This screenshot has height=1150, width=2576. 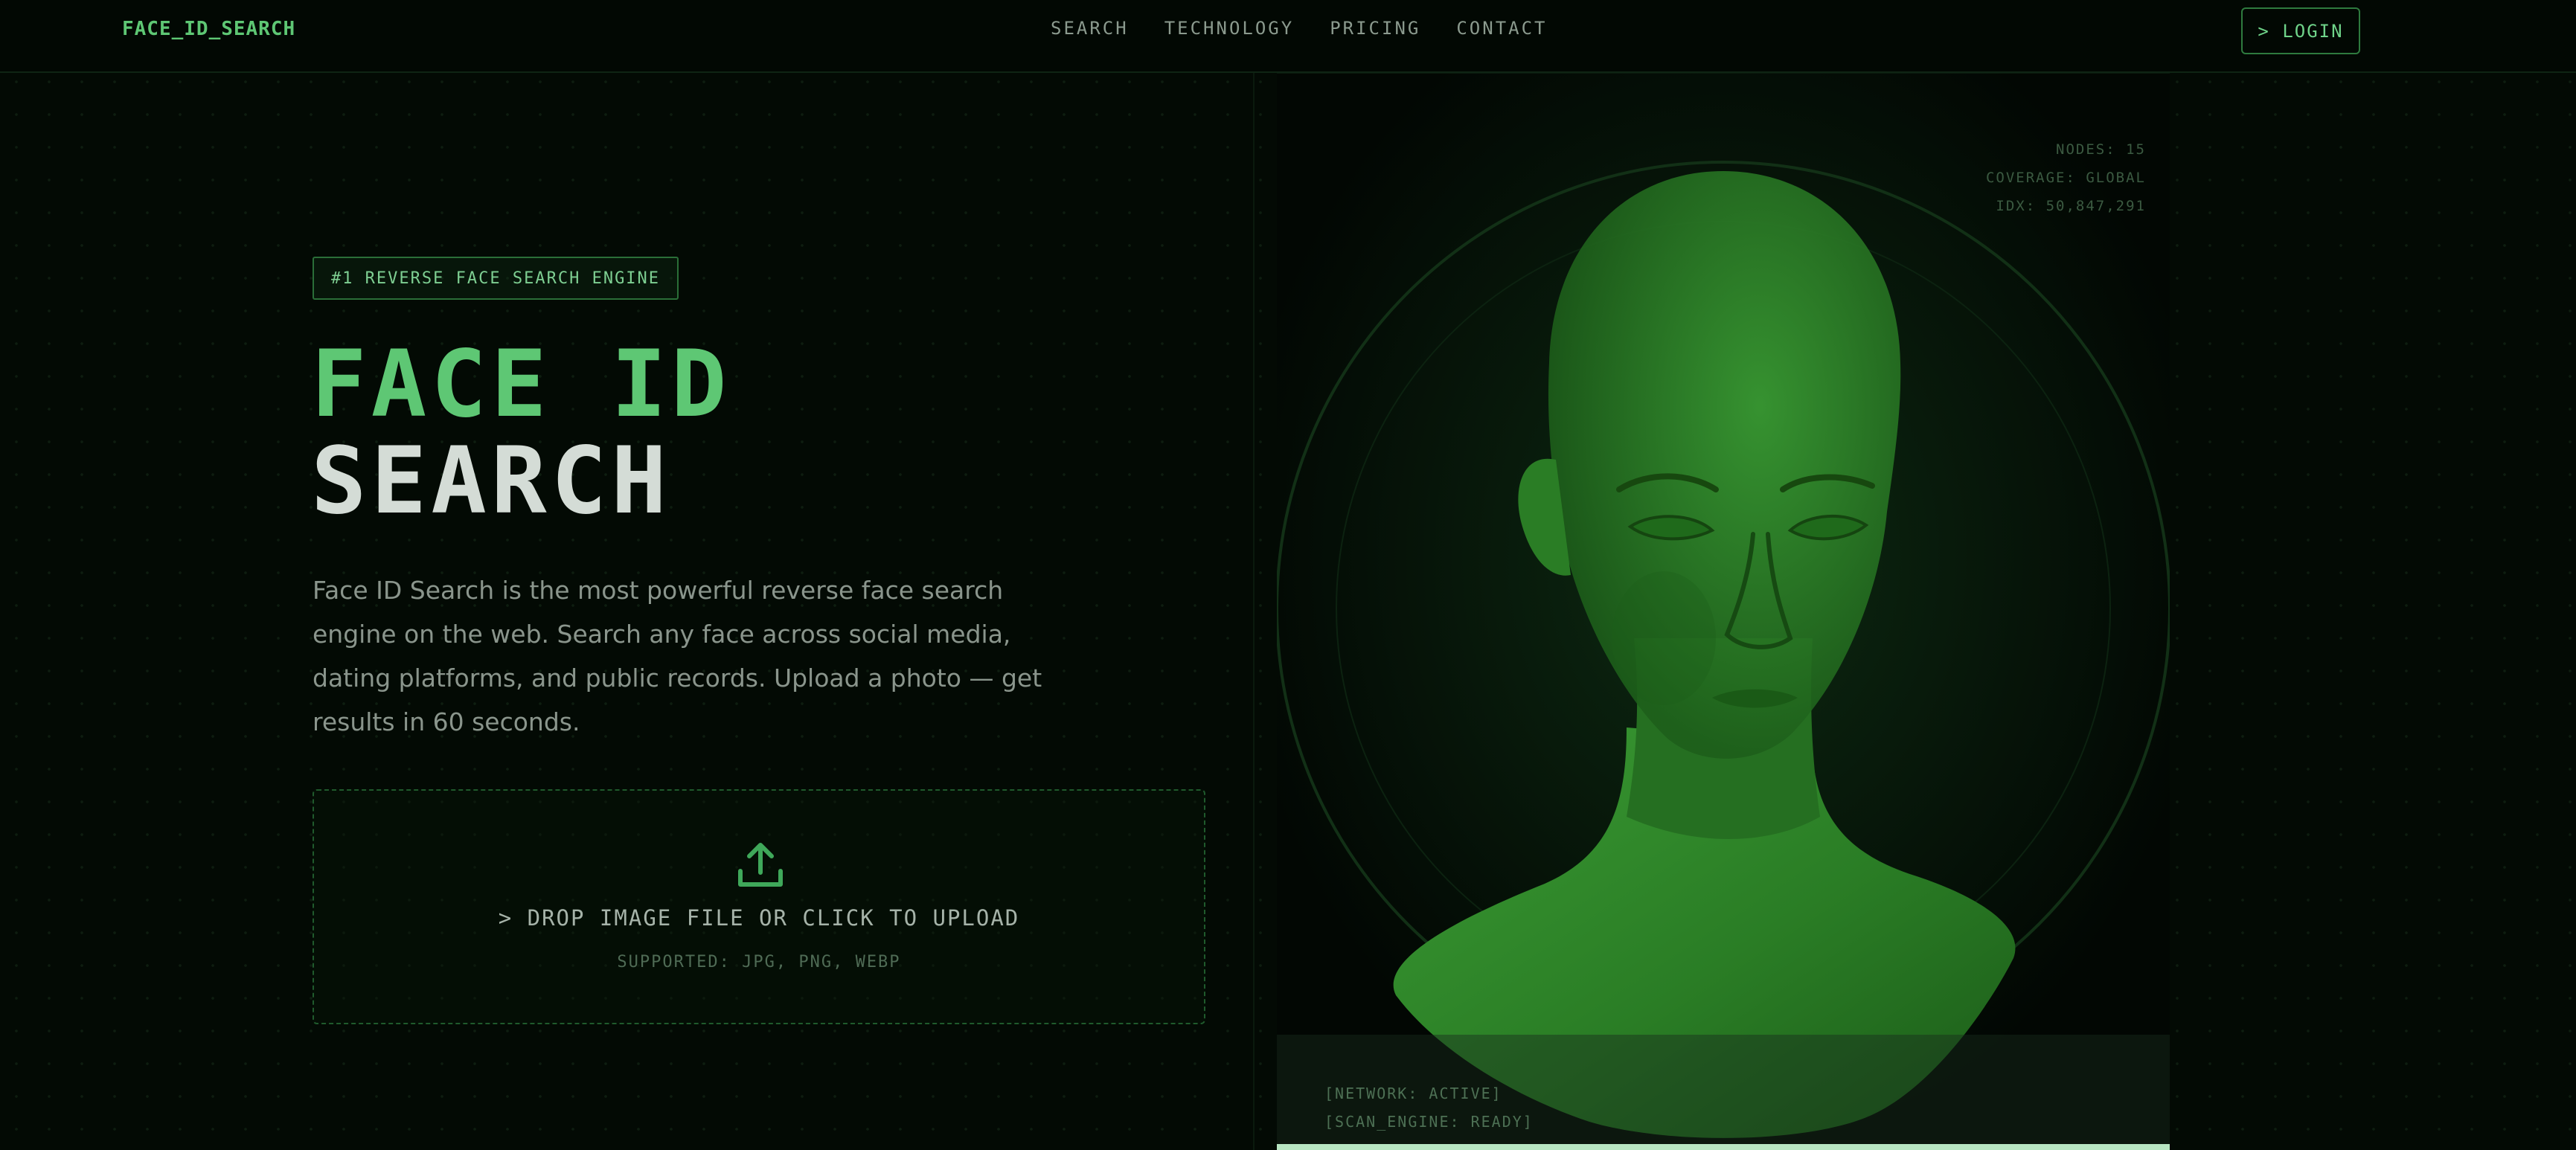 I want to click on hero-title: FACE ID SEARCH, so click(x=521, y=433).